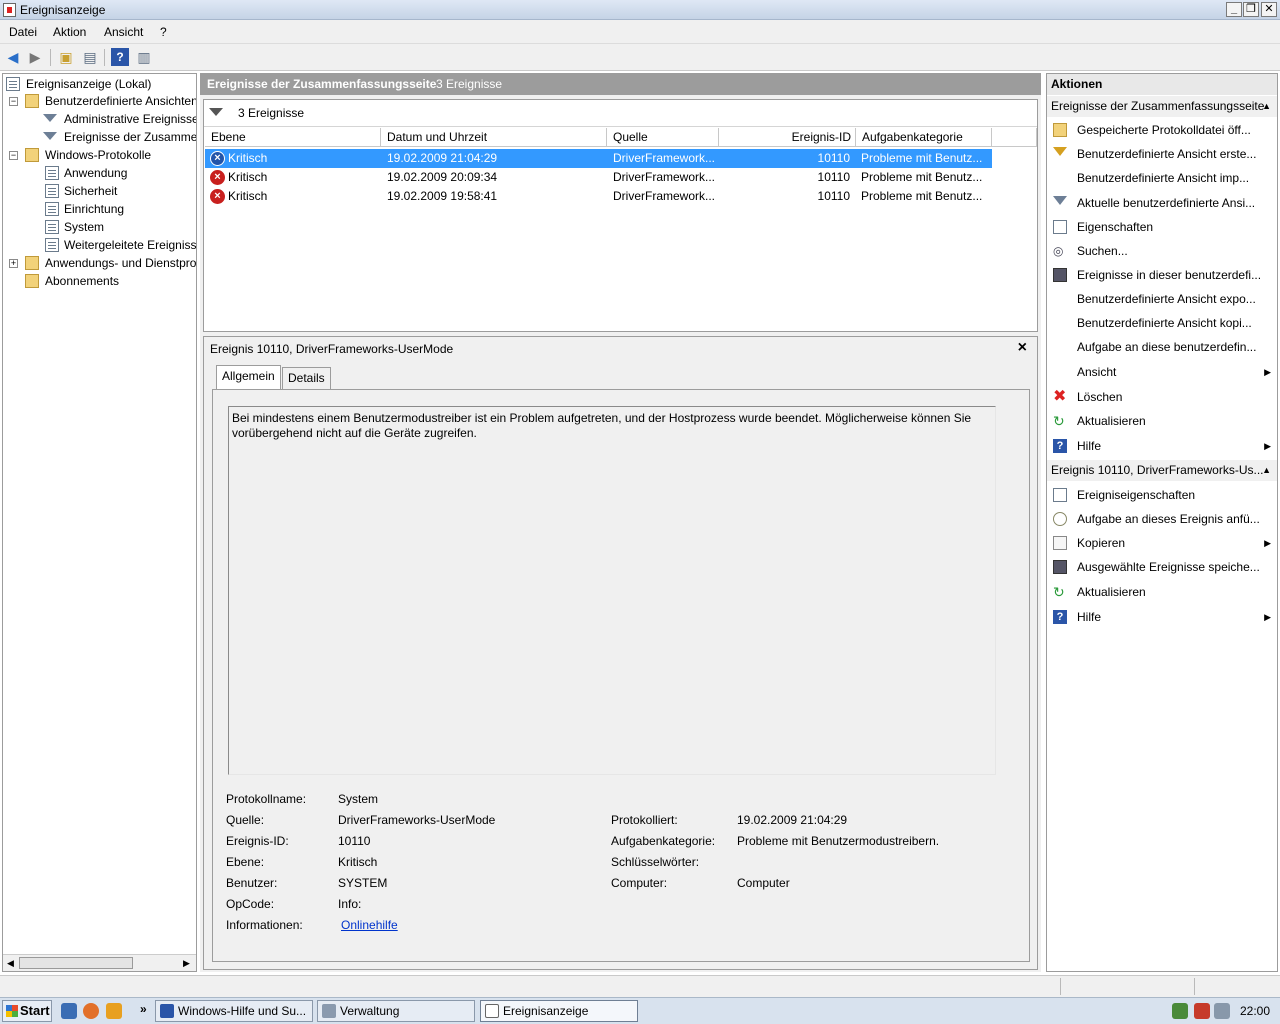 This screenshot has width=1280, height=1024. Describe the element at coordinates (369, 925) in the screenshot. I see `online-help-link: Onlinehilfe` at that location.